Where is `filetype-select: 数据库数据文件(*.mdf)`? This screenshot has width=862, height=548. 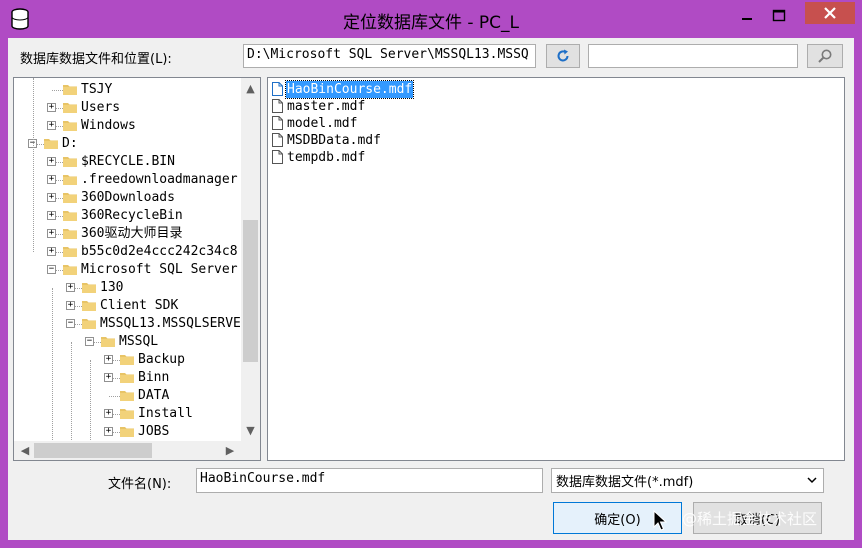
filetype-select: 数据库数据文件(*.mdf) is located at coordinates (687, 480).